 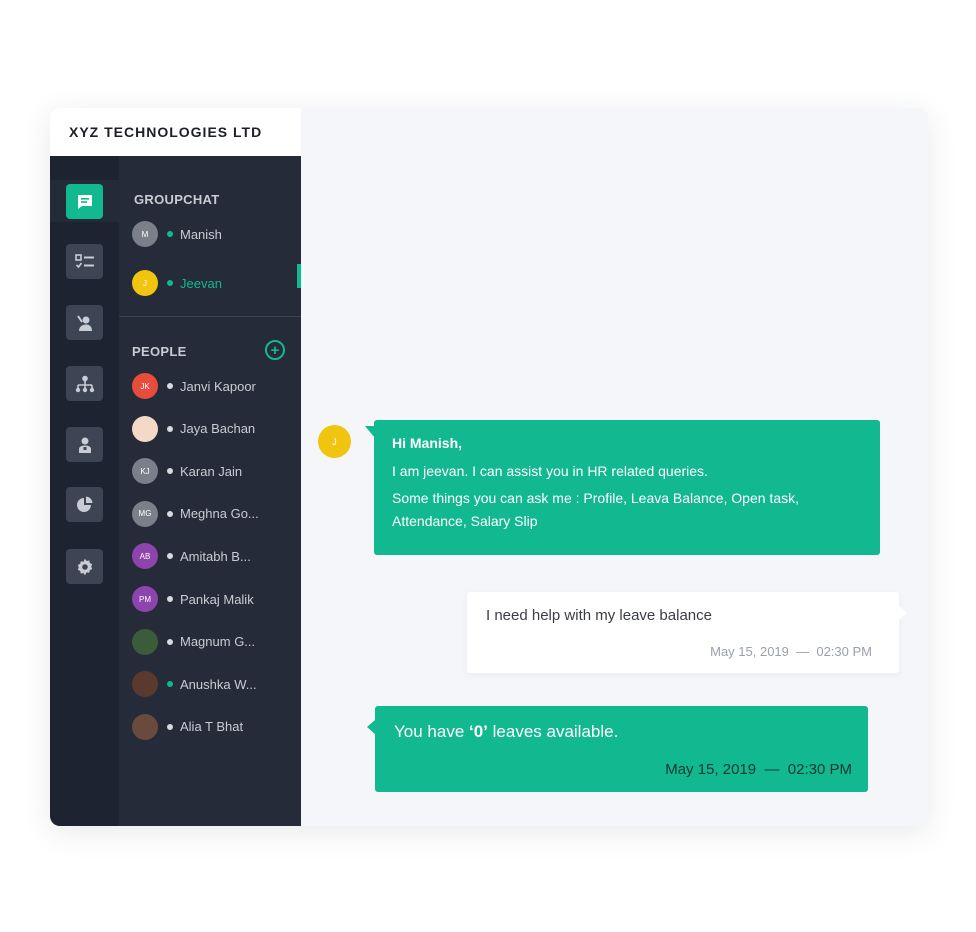 What do you see at coordinates (145, 471) in the screenshot?
I see `avatar: KJ` at bounding box center [145, 471].